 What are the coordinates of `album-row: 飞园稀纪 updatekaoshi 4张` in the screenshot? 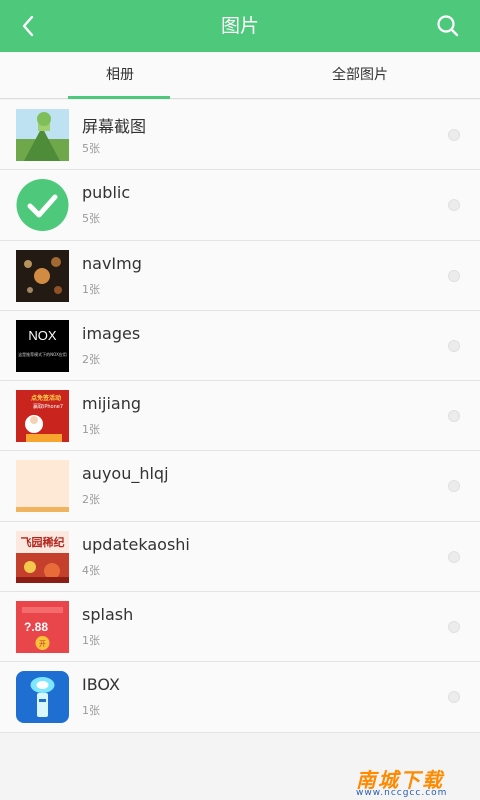 It's located at (240, 557).